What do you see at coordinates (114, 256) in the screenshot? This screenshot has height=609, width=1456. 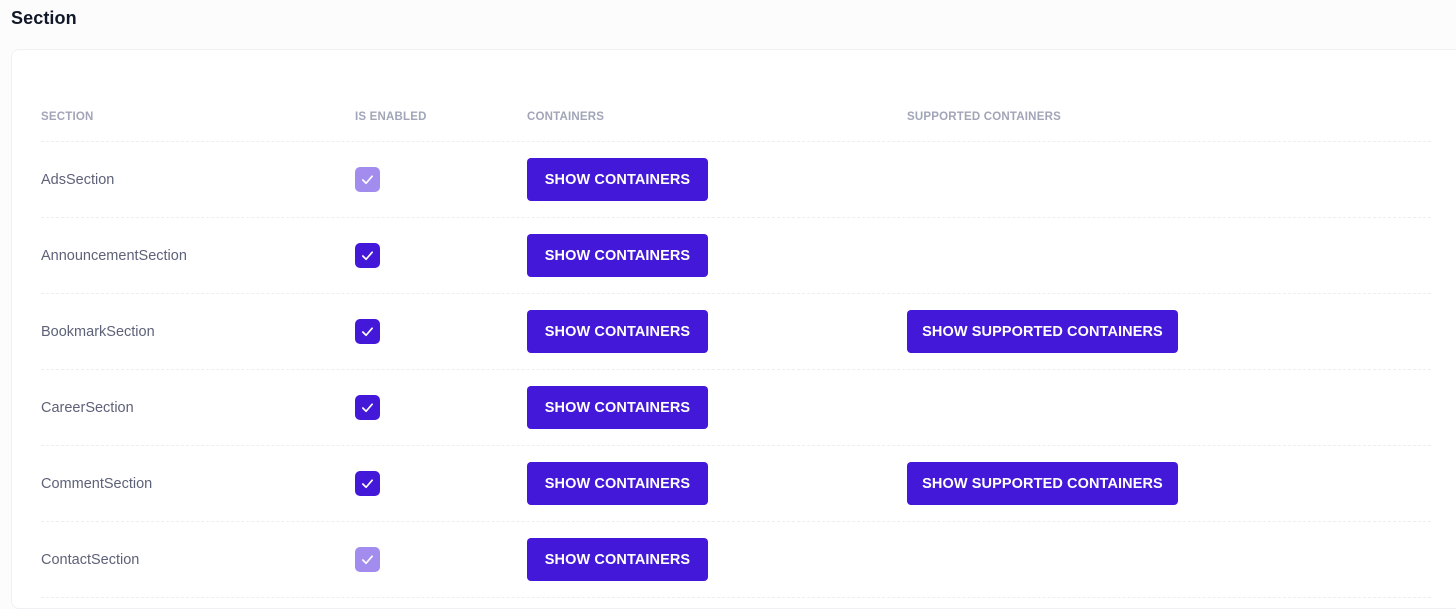 I see `section-name: AnnouncementSection` at bounding box center [114, 256].